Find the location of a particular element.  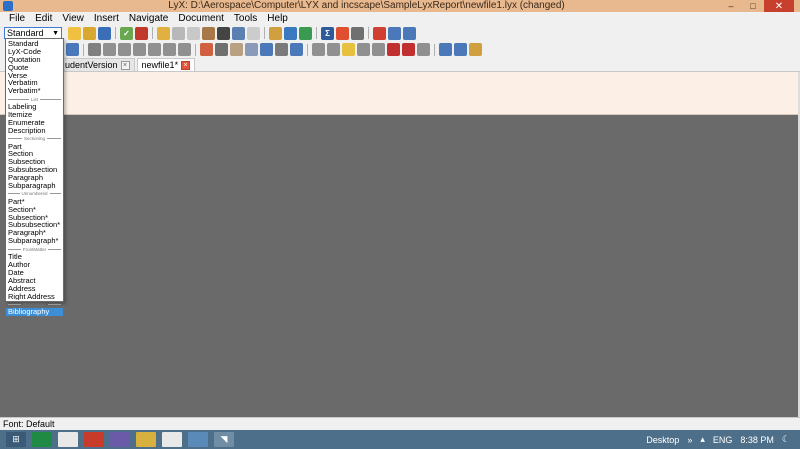

dropdown-item: Enumerate is located at coordinates (34, 123).